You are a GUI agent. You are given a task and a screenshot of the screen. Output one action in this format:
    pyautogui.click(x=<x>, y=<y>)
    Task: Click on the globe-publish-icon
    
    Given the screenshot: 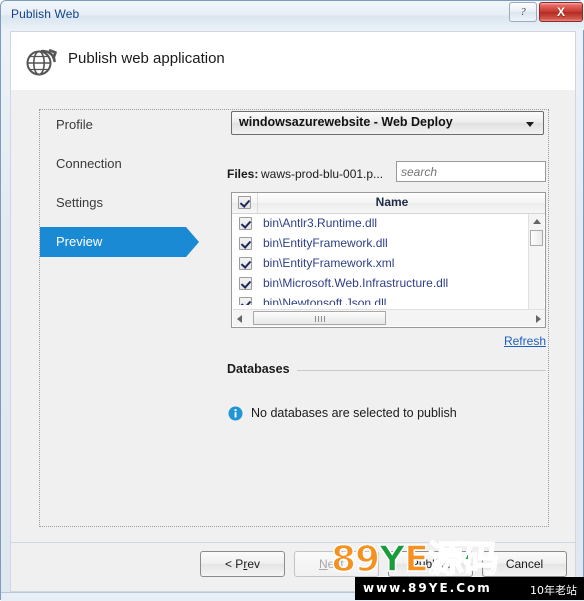 What is the action you would take?
    pyautogui.click(x=41, y=62)
    